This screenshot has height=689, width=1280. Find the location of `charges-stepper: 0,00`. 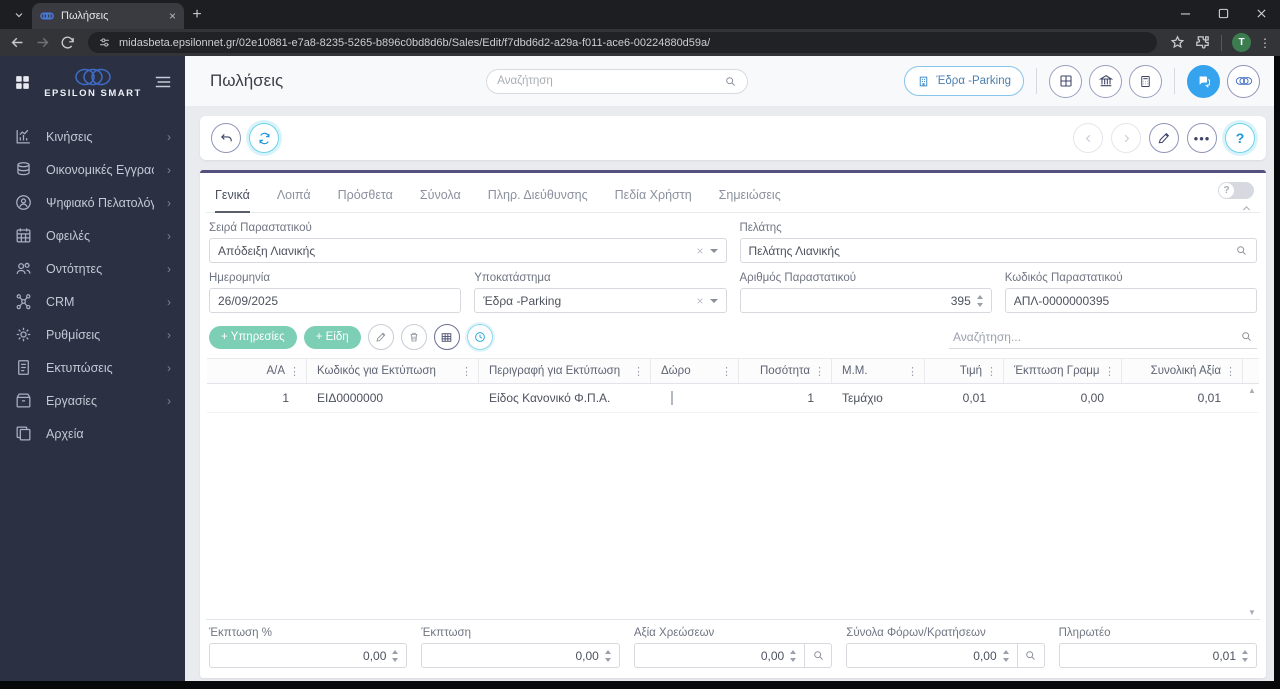

charges-stepper: 0,00 is located at coordinates (719, 655).